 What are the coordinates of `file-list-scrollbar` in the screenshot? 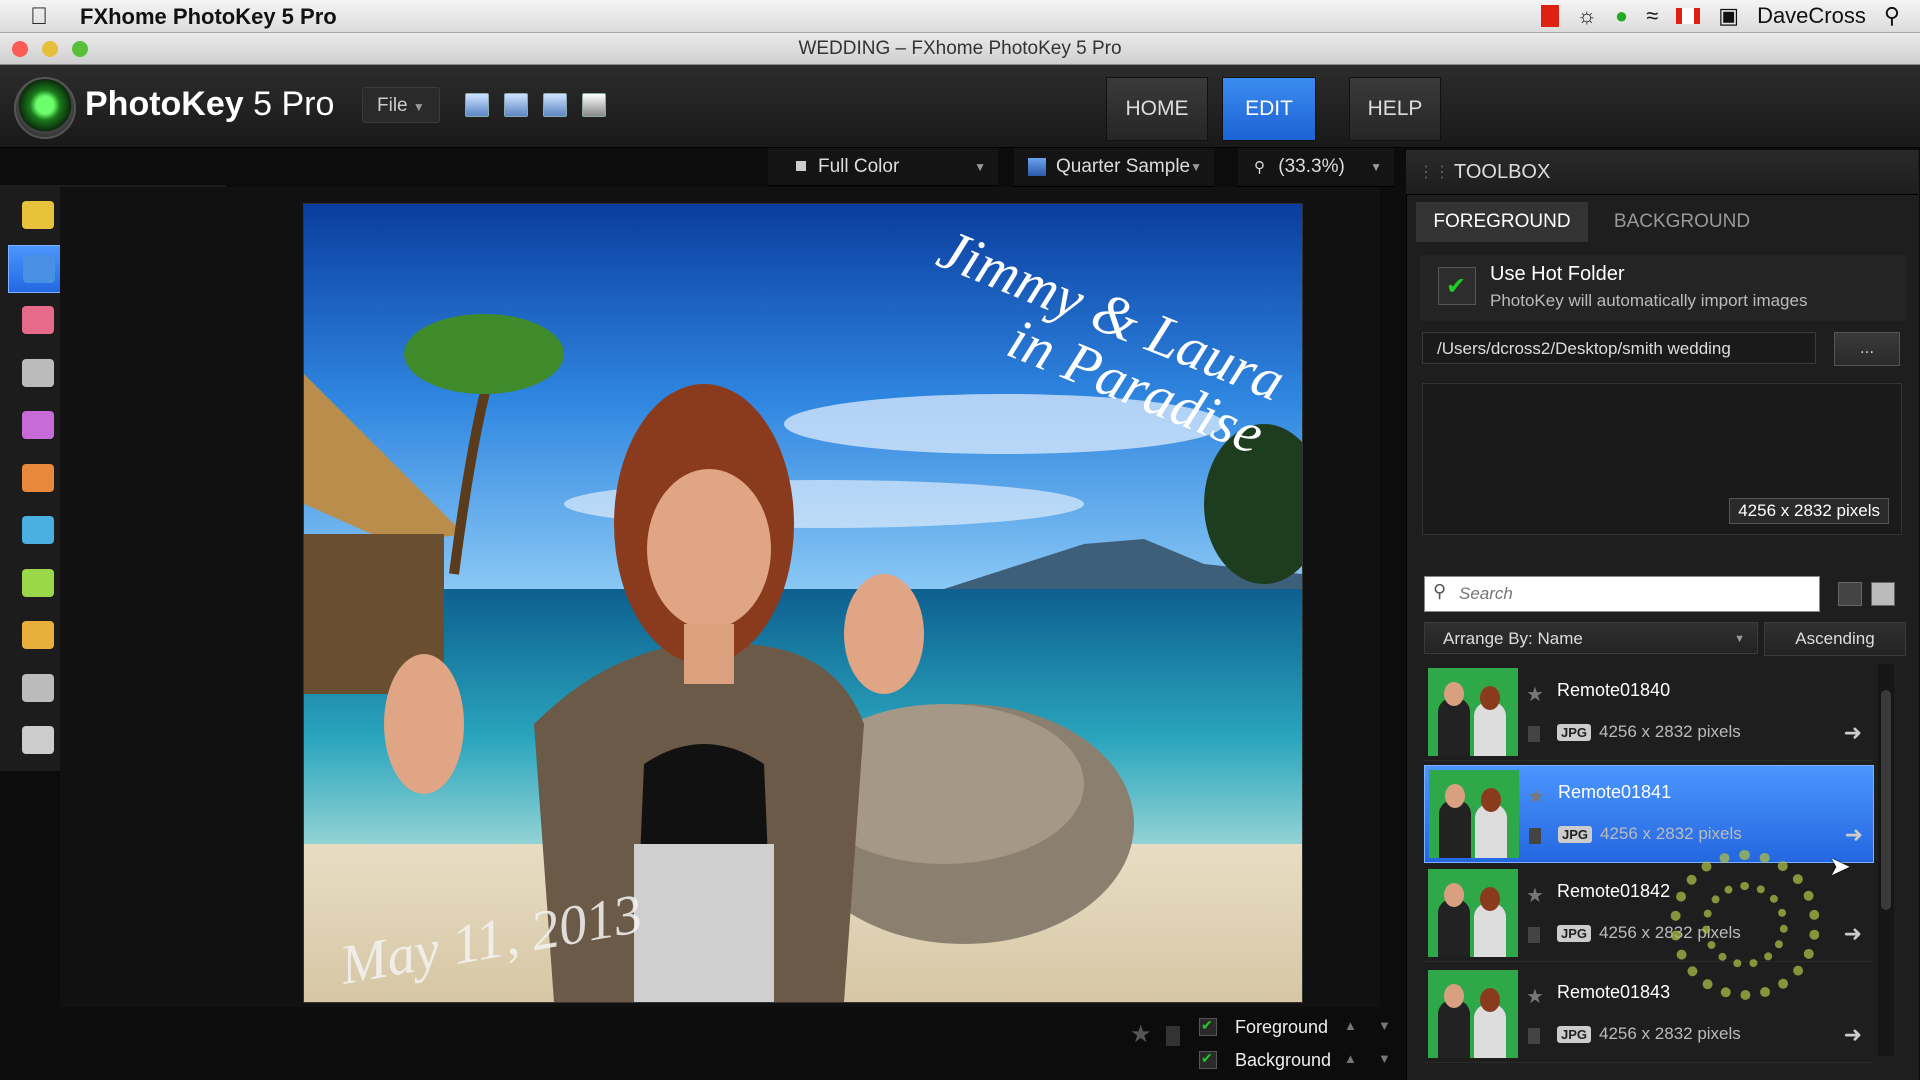 It's located at (1886, 860).